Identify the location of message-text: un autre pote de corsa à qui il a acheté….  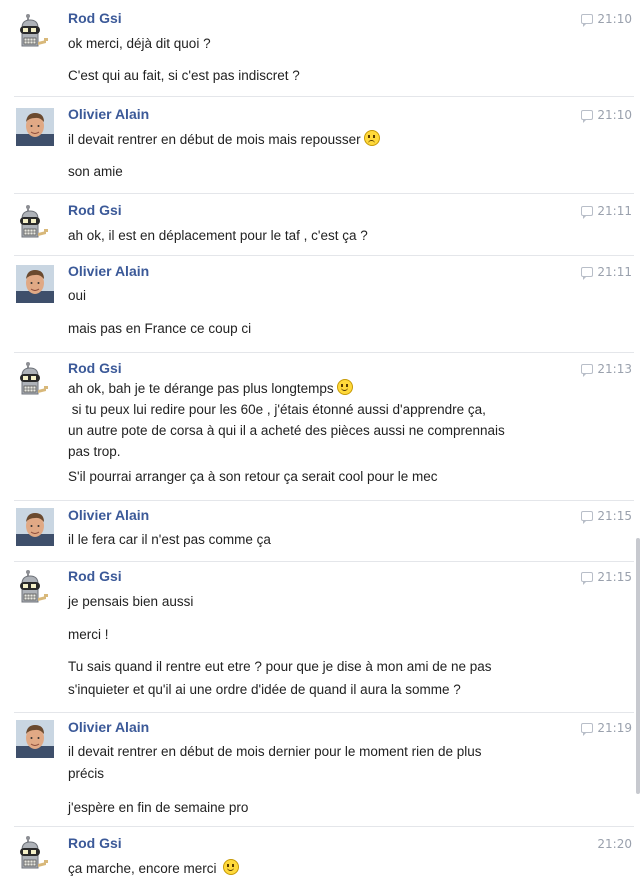
(286, 430).